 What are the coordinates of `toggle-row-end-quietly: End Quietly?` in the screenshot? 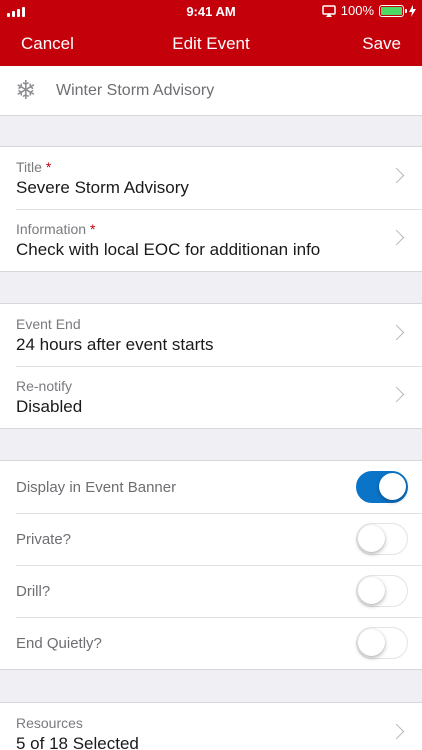 It's located at (211, 643).